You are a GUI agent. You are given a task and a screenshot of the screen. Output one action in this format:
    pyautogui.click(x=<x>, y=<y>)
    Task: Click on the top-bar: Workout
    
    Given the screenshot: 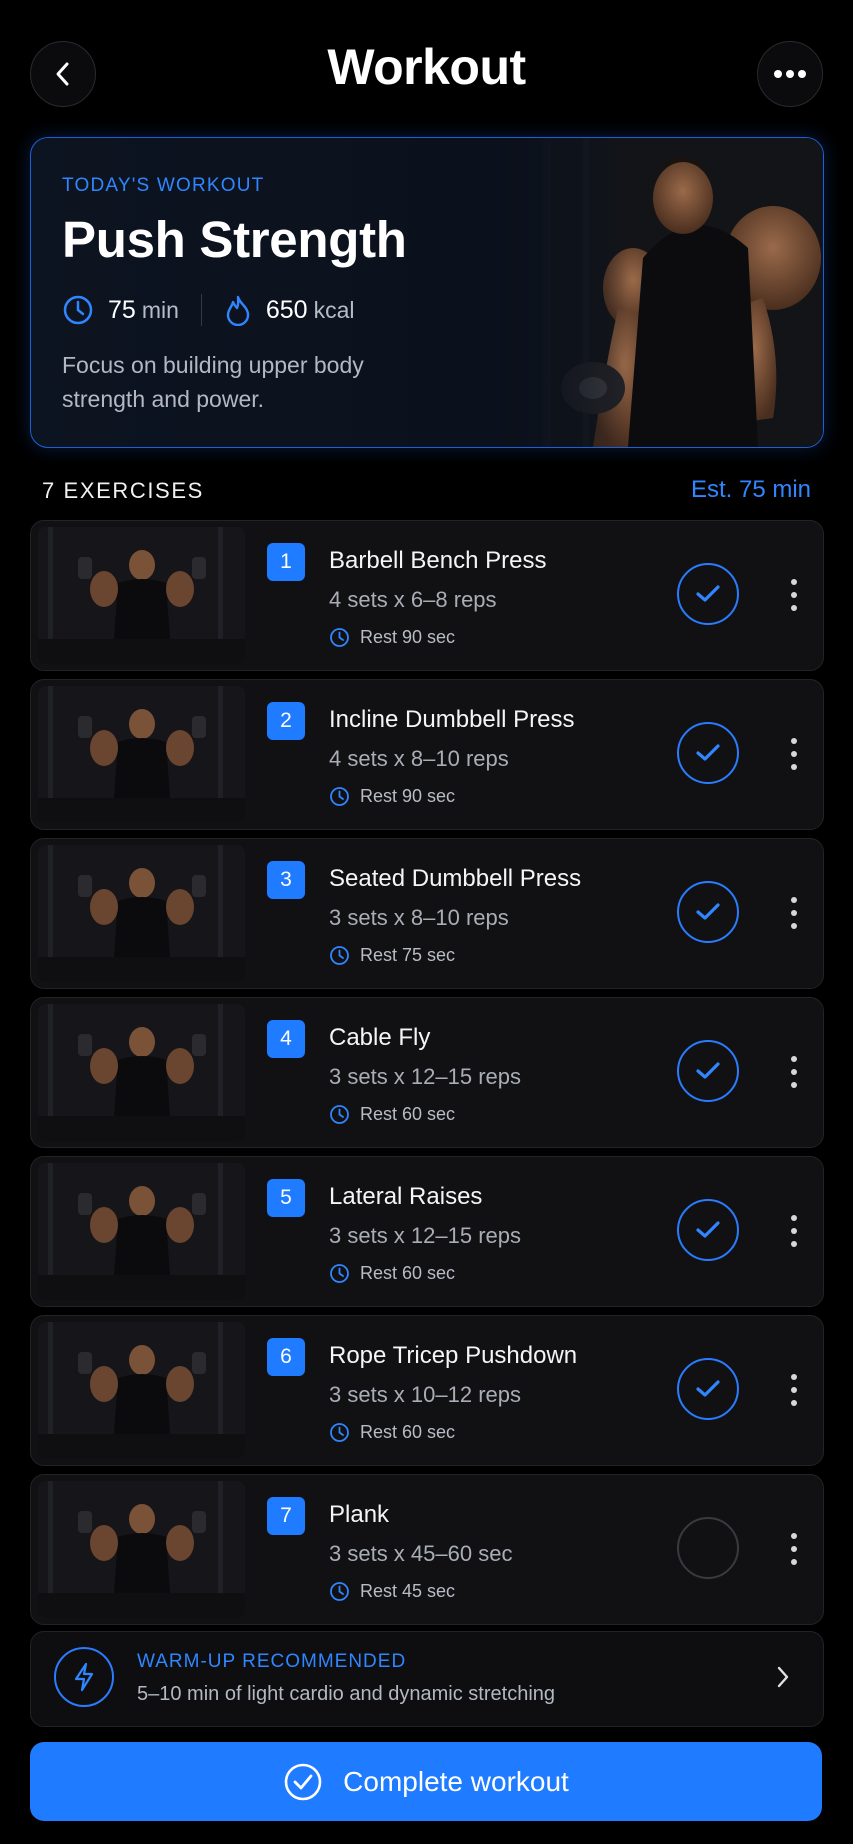 What is the action you would take?
    pyautogui.click(x=426, y=73)
    